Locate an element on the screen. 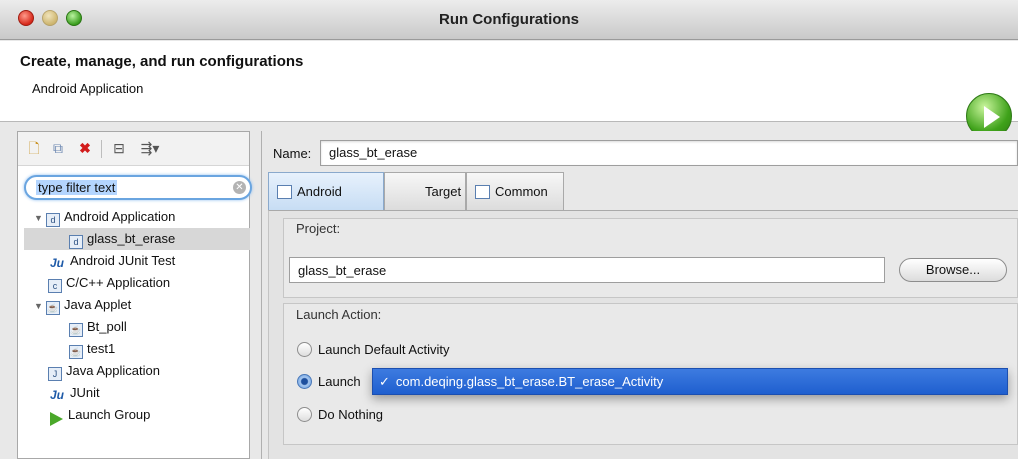  tree-item-java-applet: ▼ ☕ Java Applet is located at coordinates (82, 305).